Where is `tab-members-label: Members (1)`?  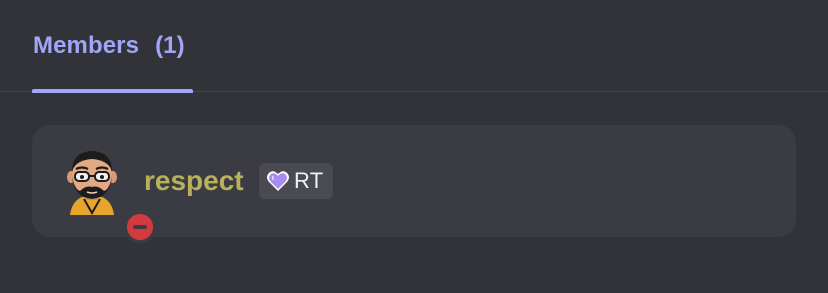 tab-members-label: Members (1) is located at coordinates (109, 46).